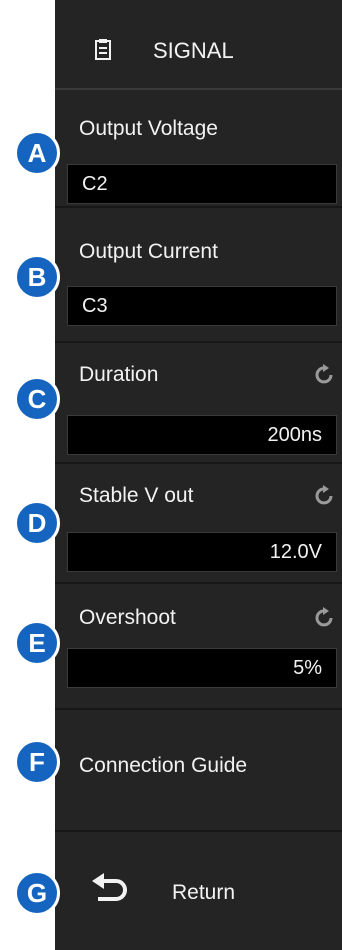 This screenshot has width=342, height=950. I want to click on connection-guide-label: Connection Guide, so click(163, 765).